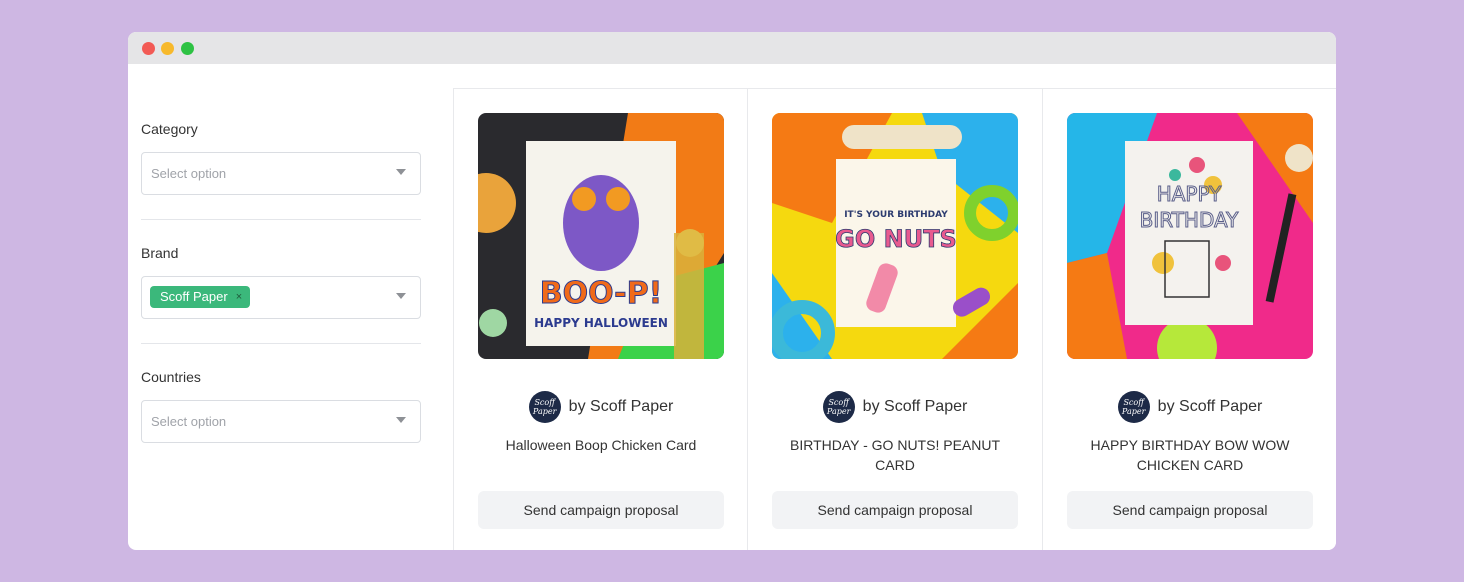  What do you see at coordinates (194, 296) in the screenshot?
I see `brand-tag-label: Scoff Paper` at bounding box center [194, 296].